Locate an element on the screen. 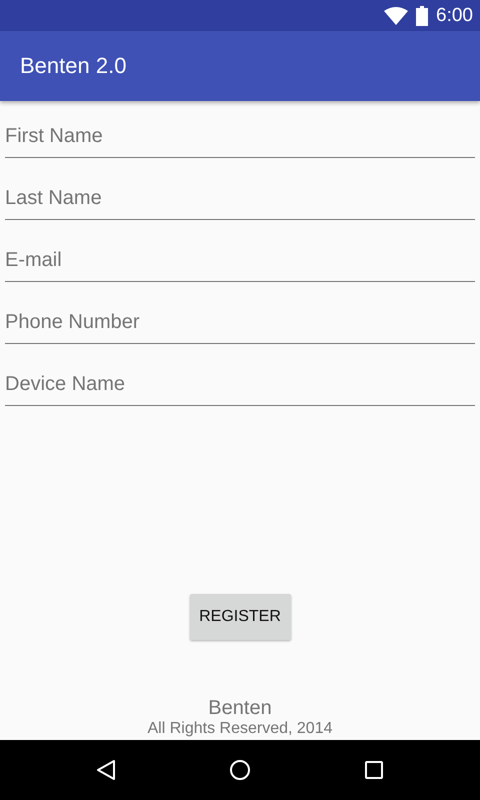  recents-icon is located at coordinates (374, 770).